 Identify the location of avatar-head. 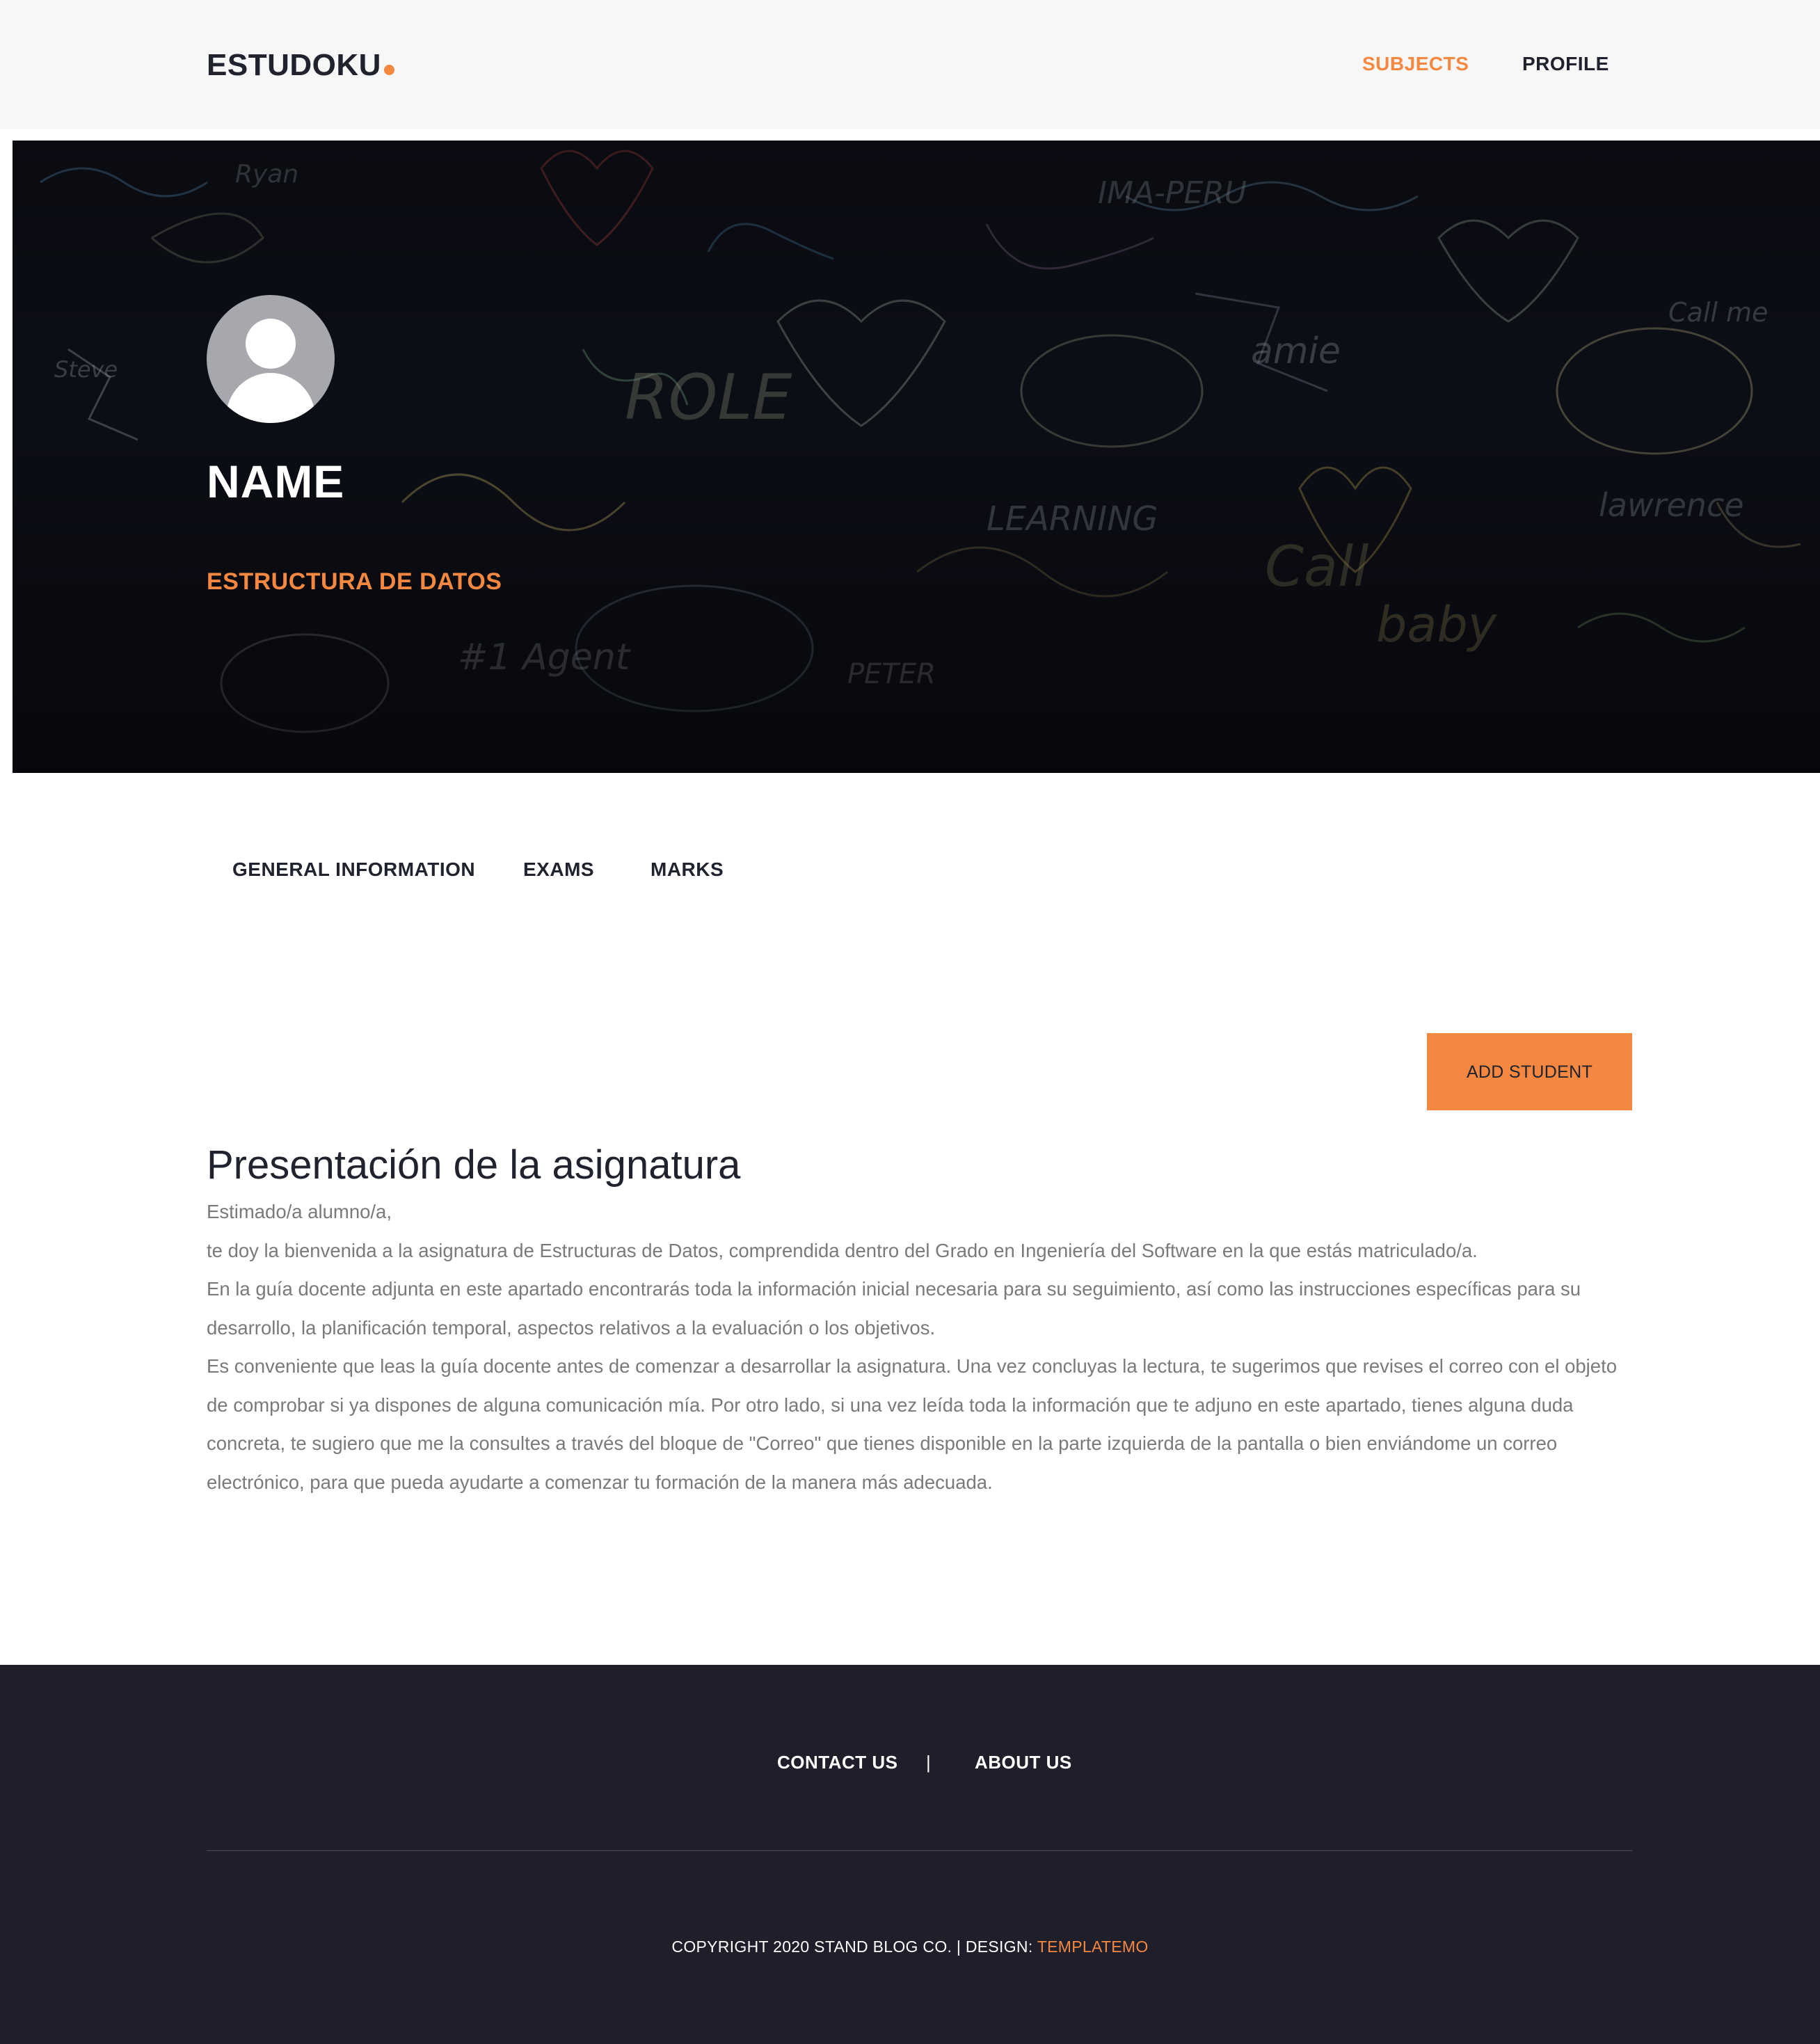
(271, 344).